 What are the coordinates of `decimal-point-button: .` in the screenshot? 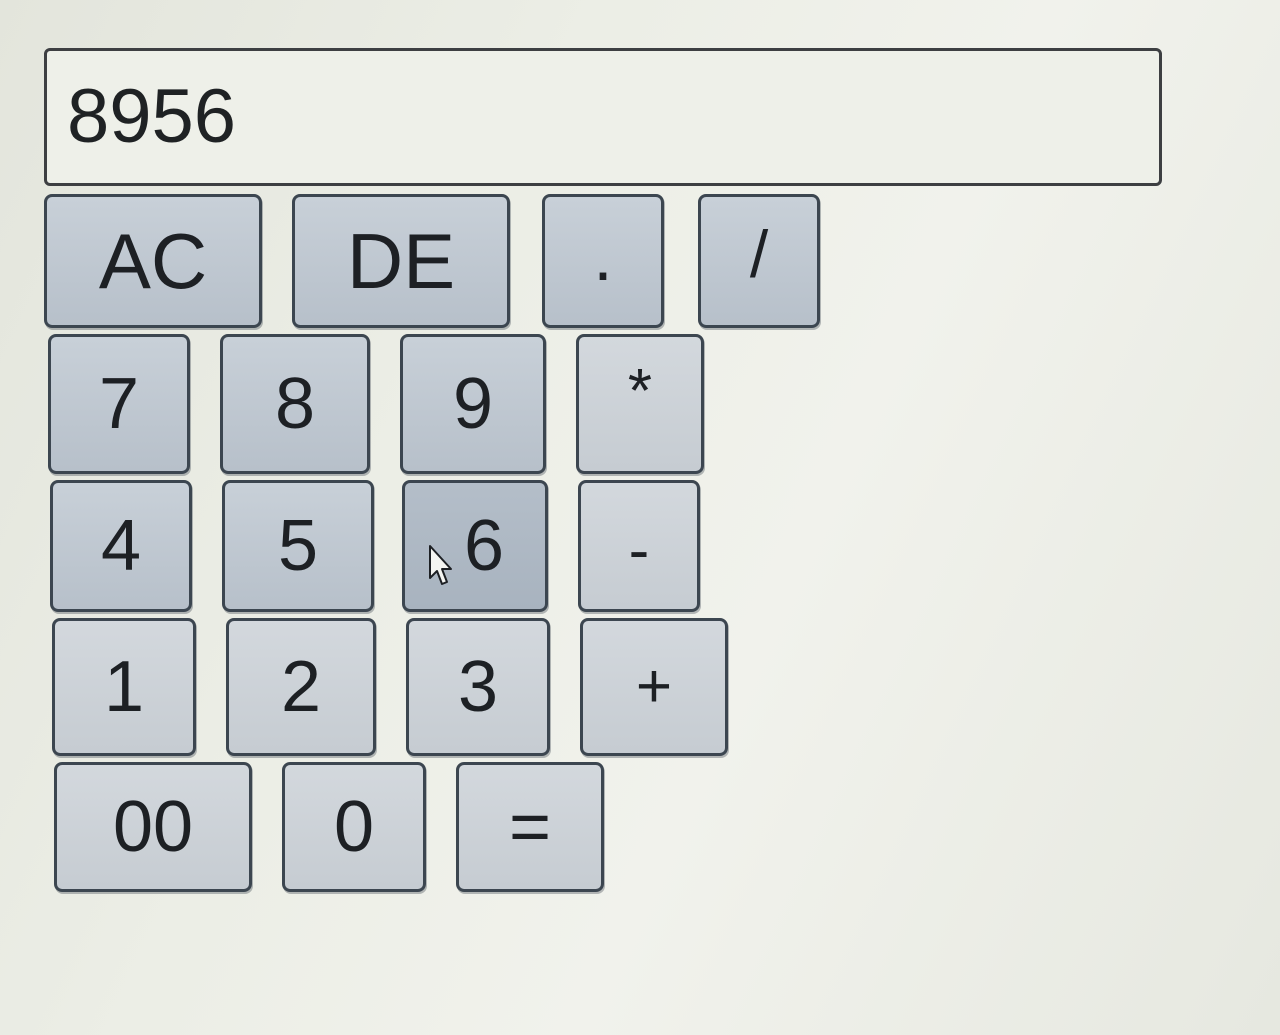 It's located at (603, 261).